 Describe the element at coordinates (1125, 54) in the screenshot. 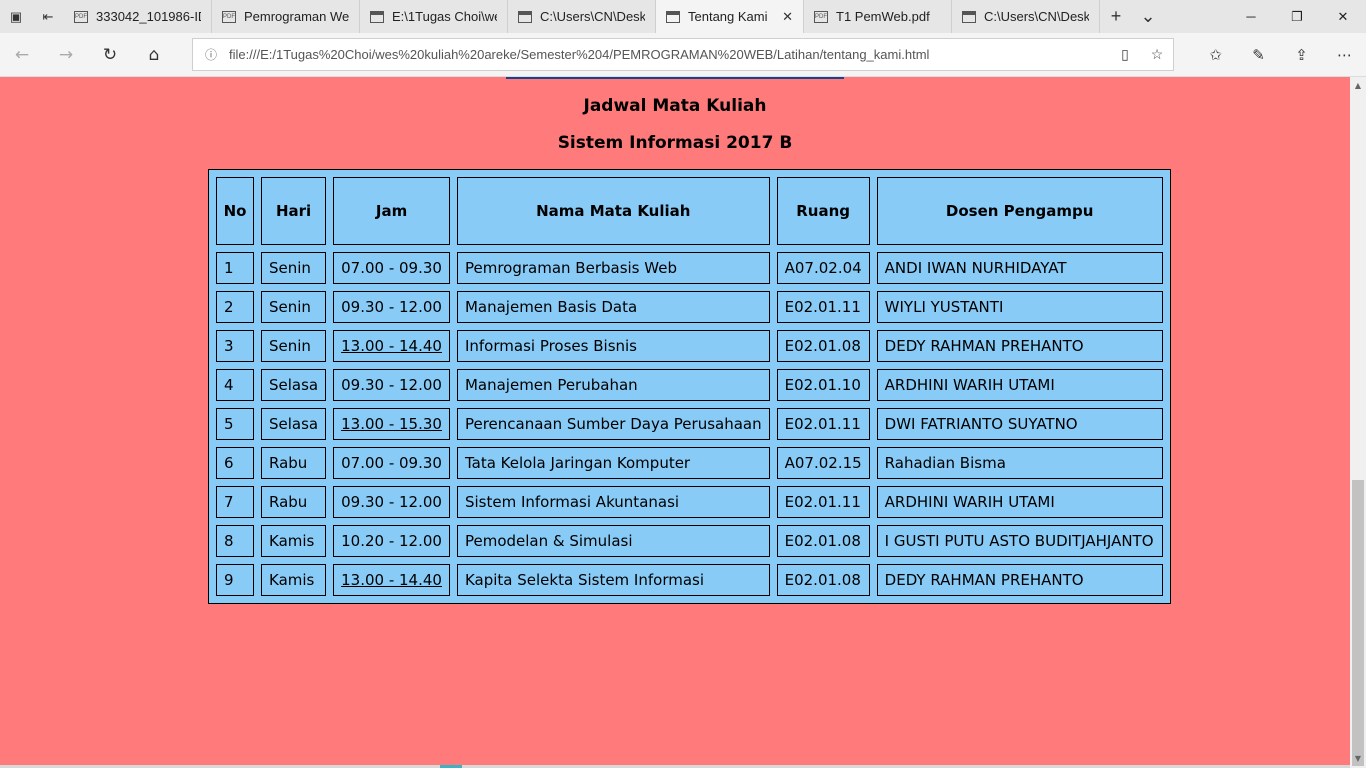

I see `reading-view-icon: ▯` at that location.